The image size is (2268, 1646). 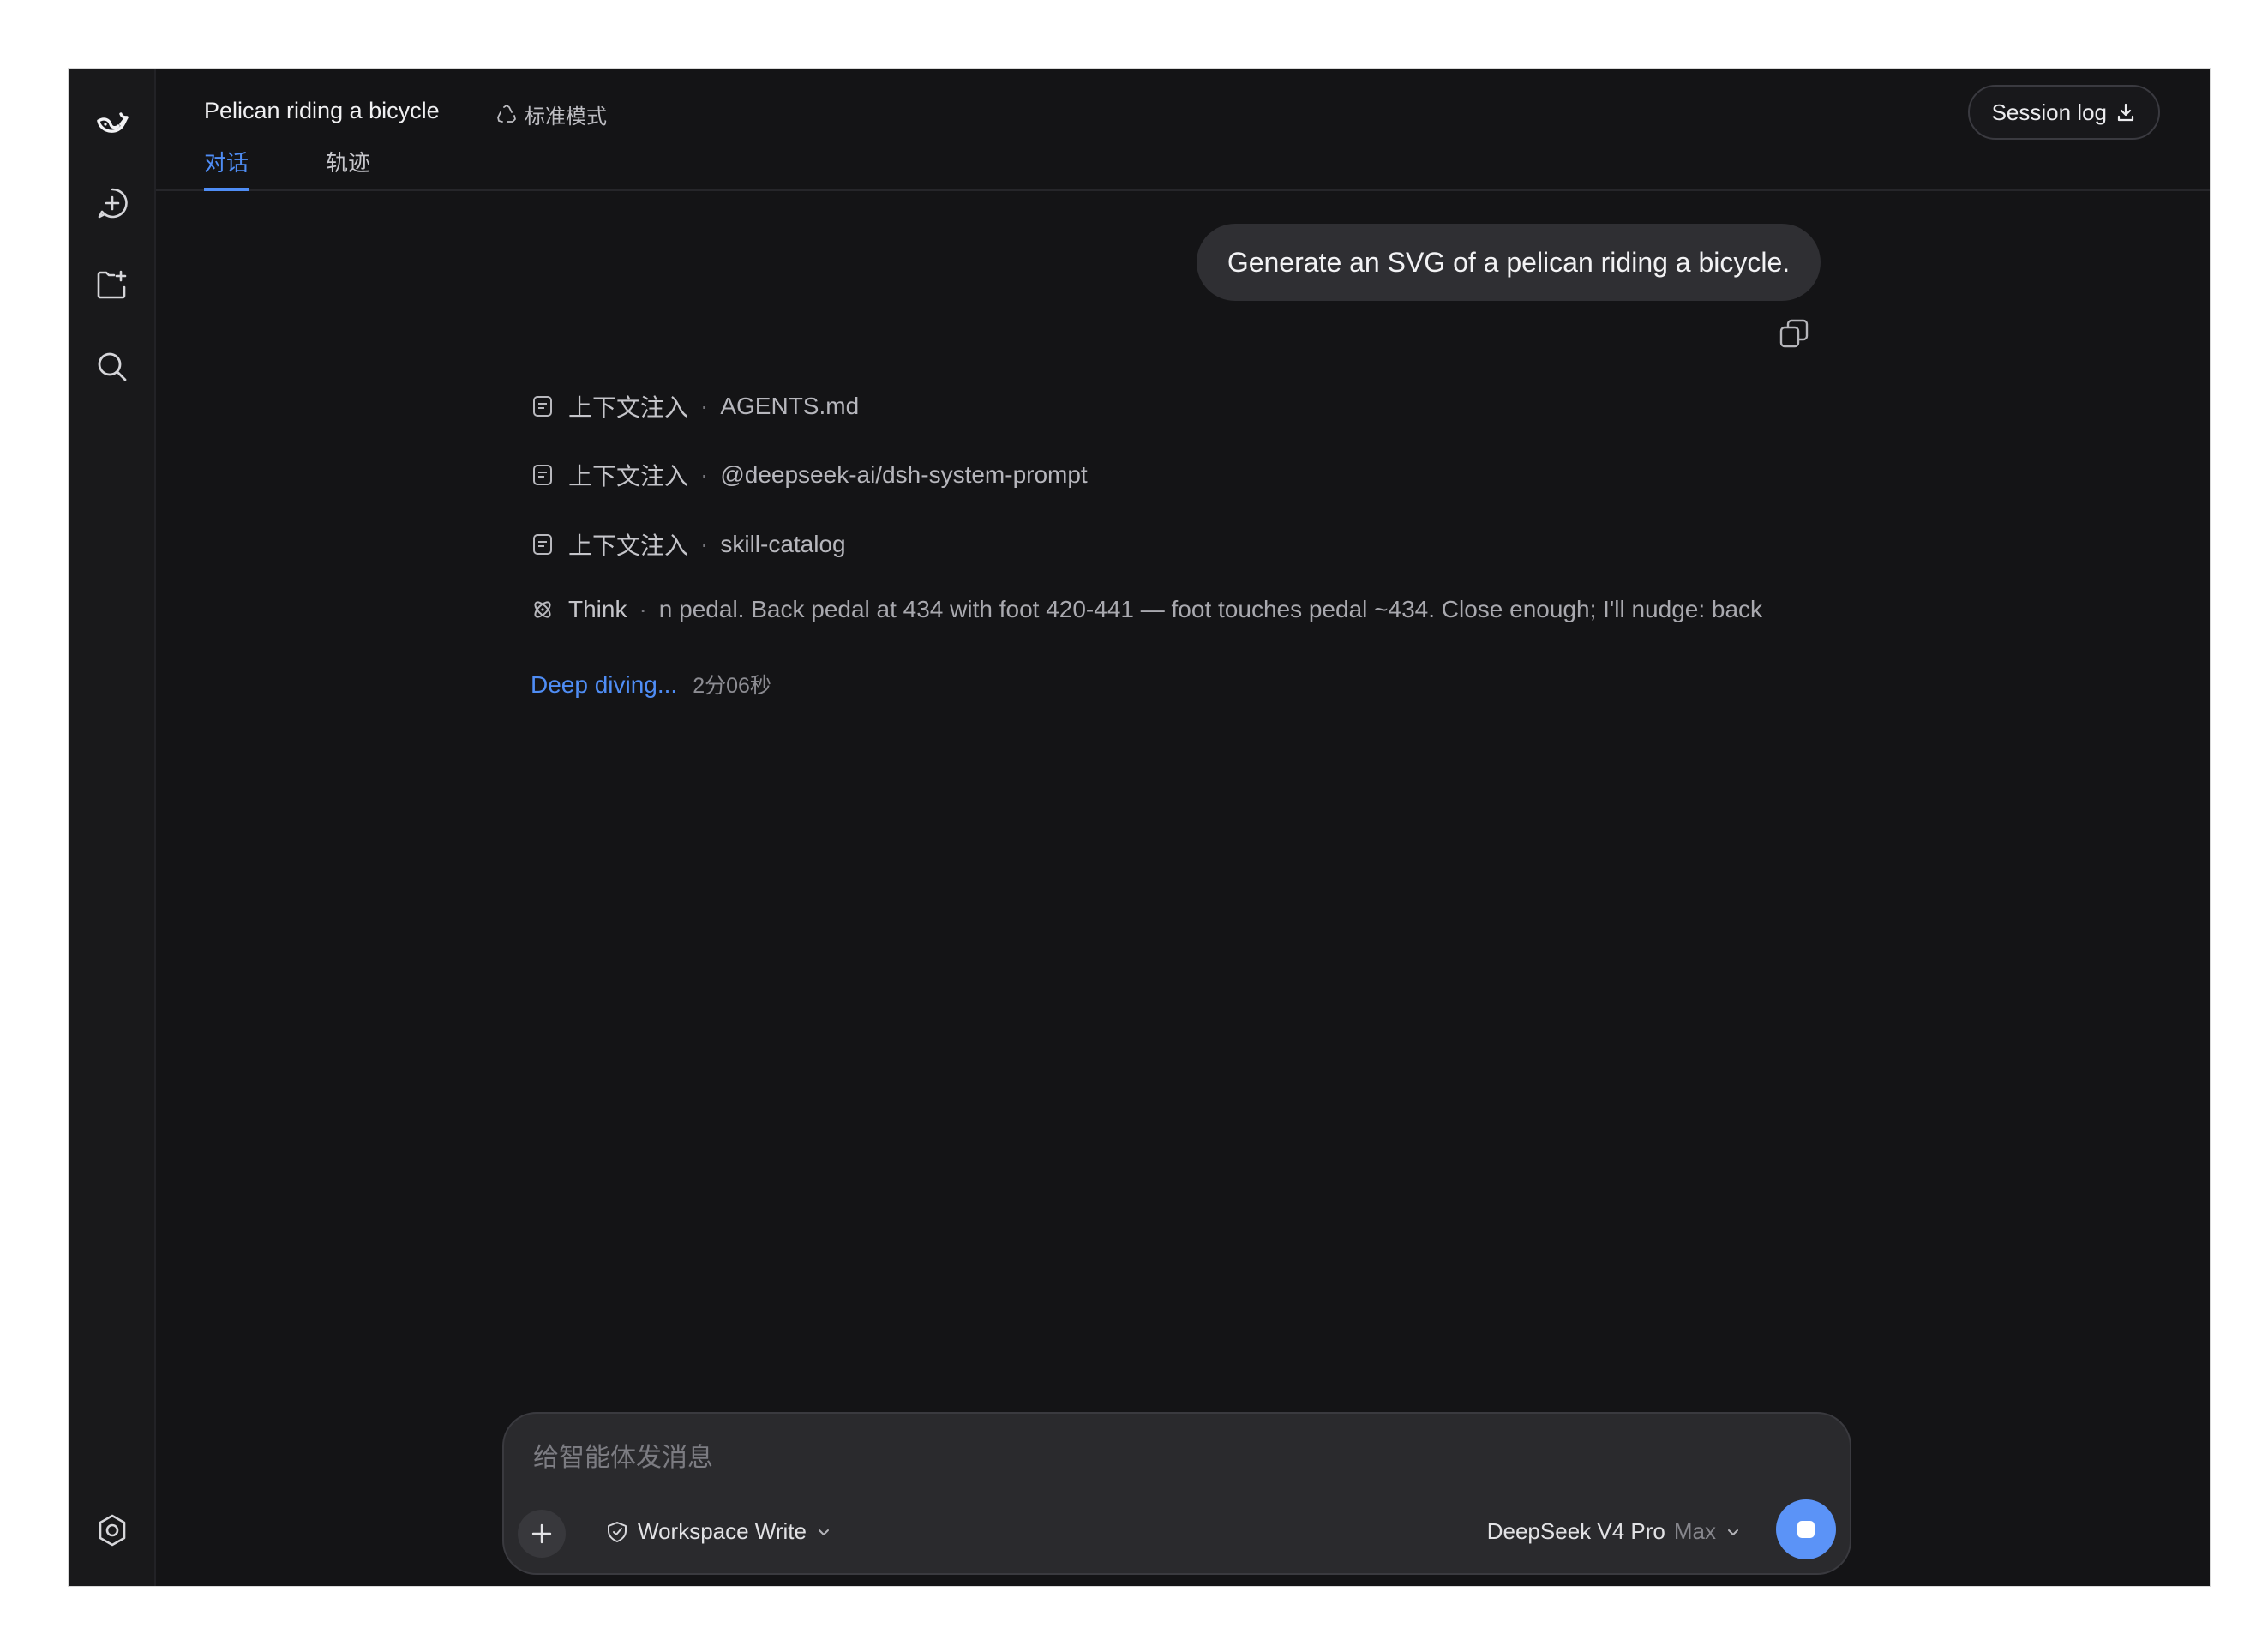 I want to click on session-log-label: Session log, so click(x=2049, y=112).